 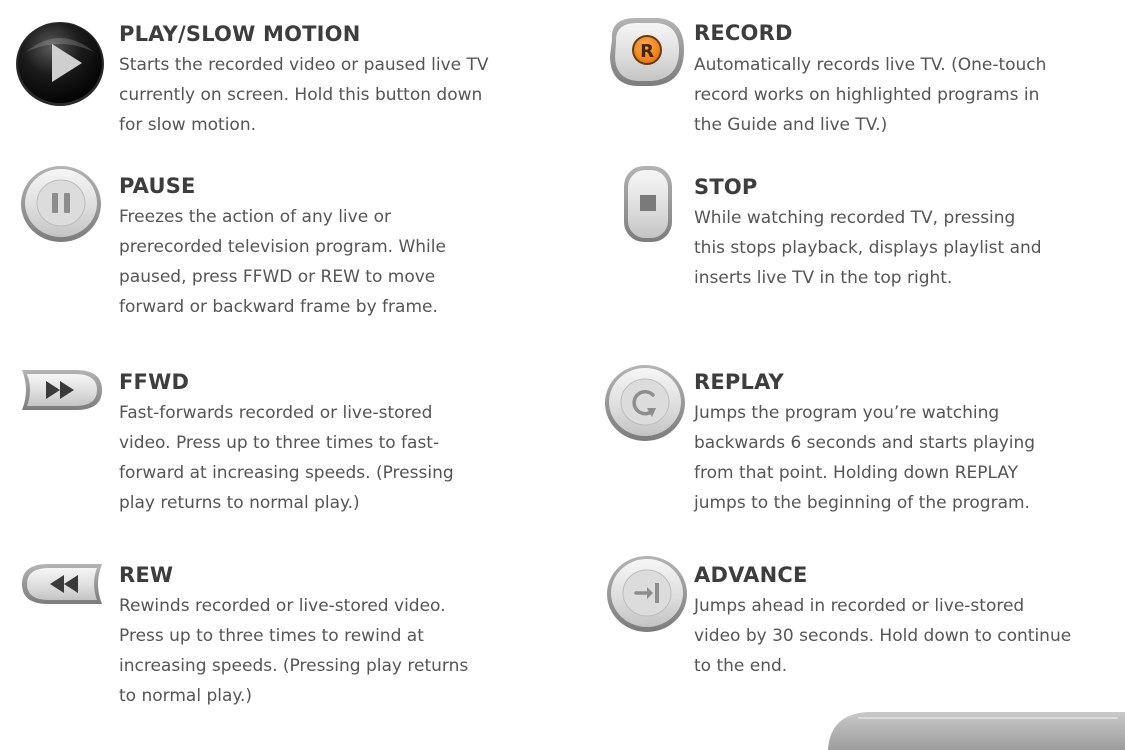 I want to click on entry-title: REW, so click(x=146, y=575).